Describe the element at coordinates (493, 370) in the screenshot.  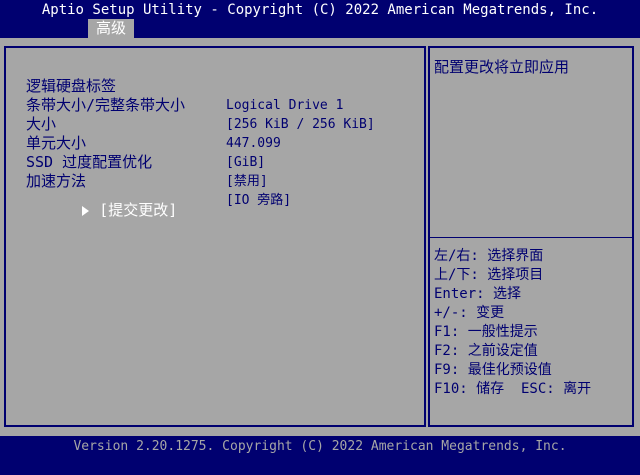
I see `key-hint: F9: 最佳化预设值` at that location.